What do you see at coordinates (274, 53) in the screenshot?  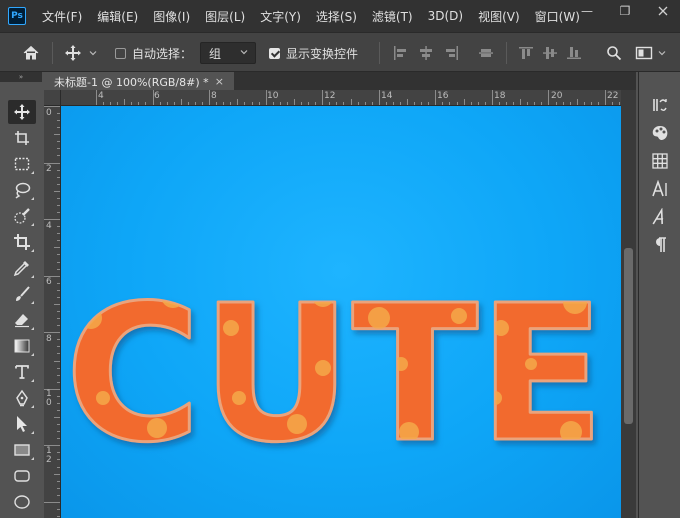 I see `show-transform-checkbox` at bounding box center [274, 53].